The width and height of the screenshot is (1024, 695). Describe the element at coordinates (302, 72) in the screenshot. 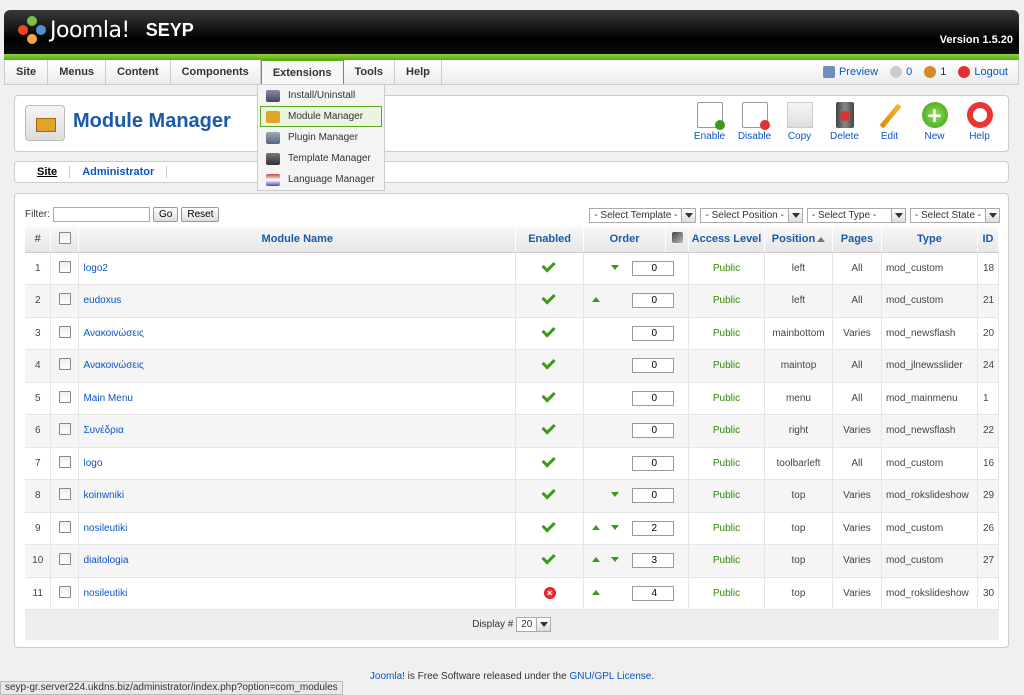

I see `menu-extensions: Extensions` at that location.